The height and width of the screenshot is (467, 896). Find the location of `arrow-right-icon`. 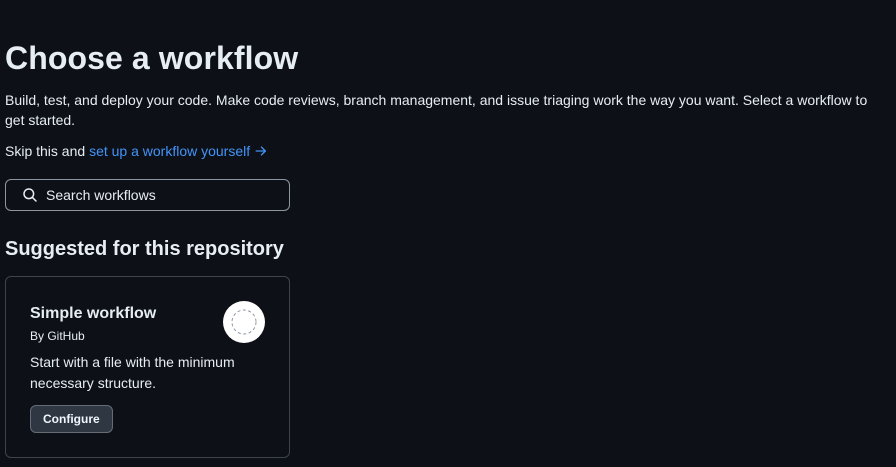

arrow-right-icon is located at coordinates (261, 151).